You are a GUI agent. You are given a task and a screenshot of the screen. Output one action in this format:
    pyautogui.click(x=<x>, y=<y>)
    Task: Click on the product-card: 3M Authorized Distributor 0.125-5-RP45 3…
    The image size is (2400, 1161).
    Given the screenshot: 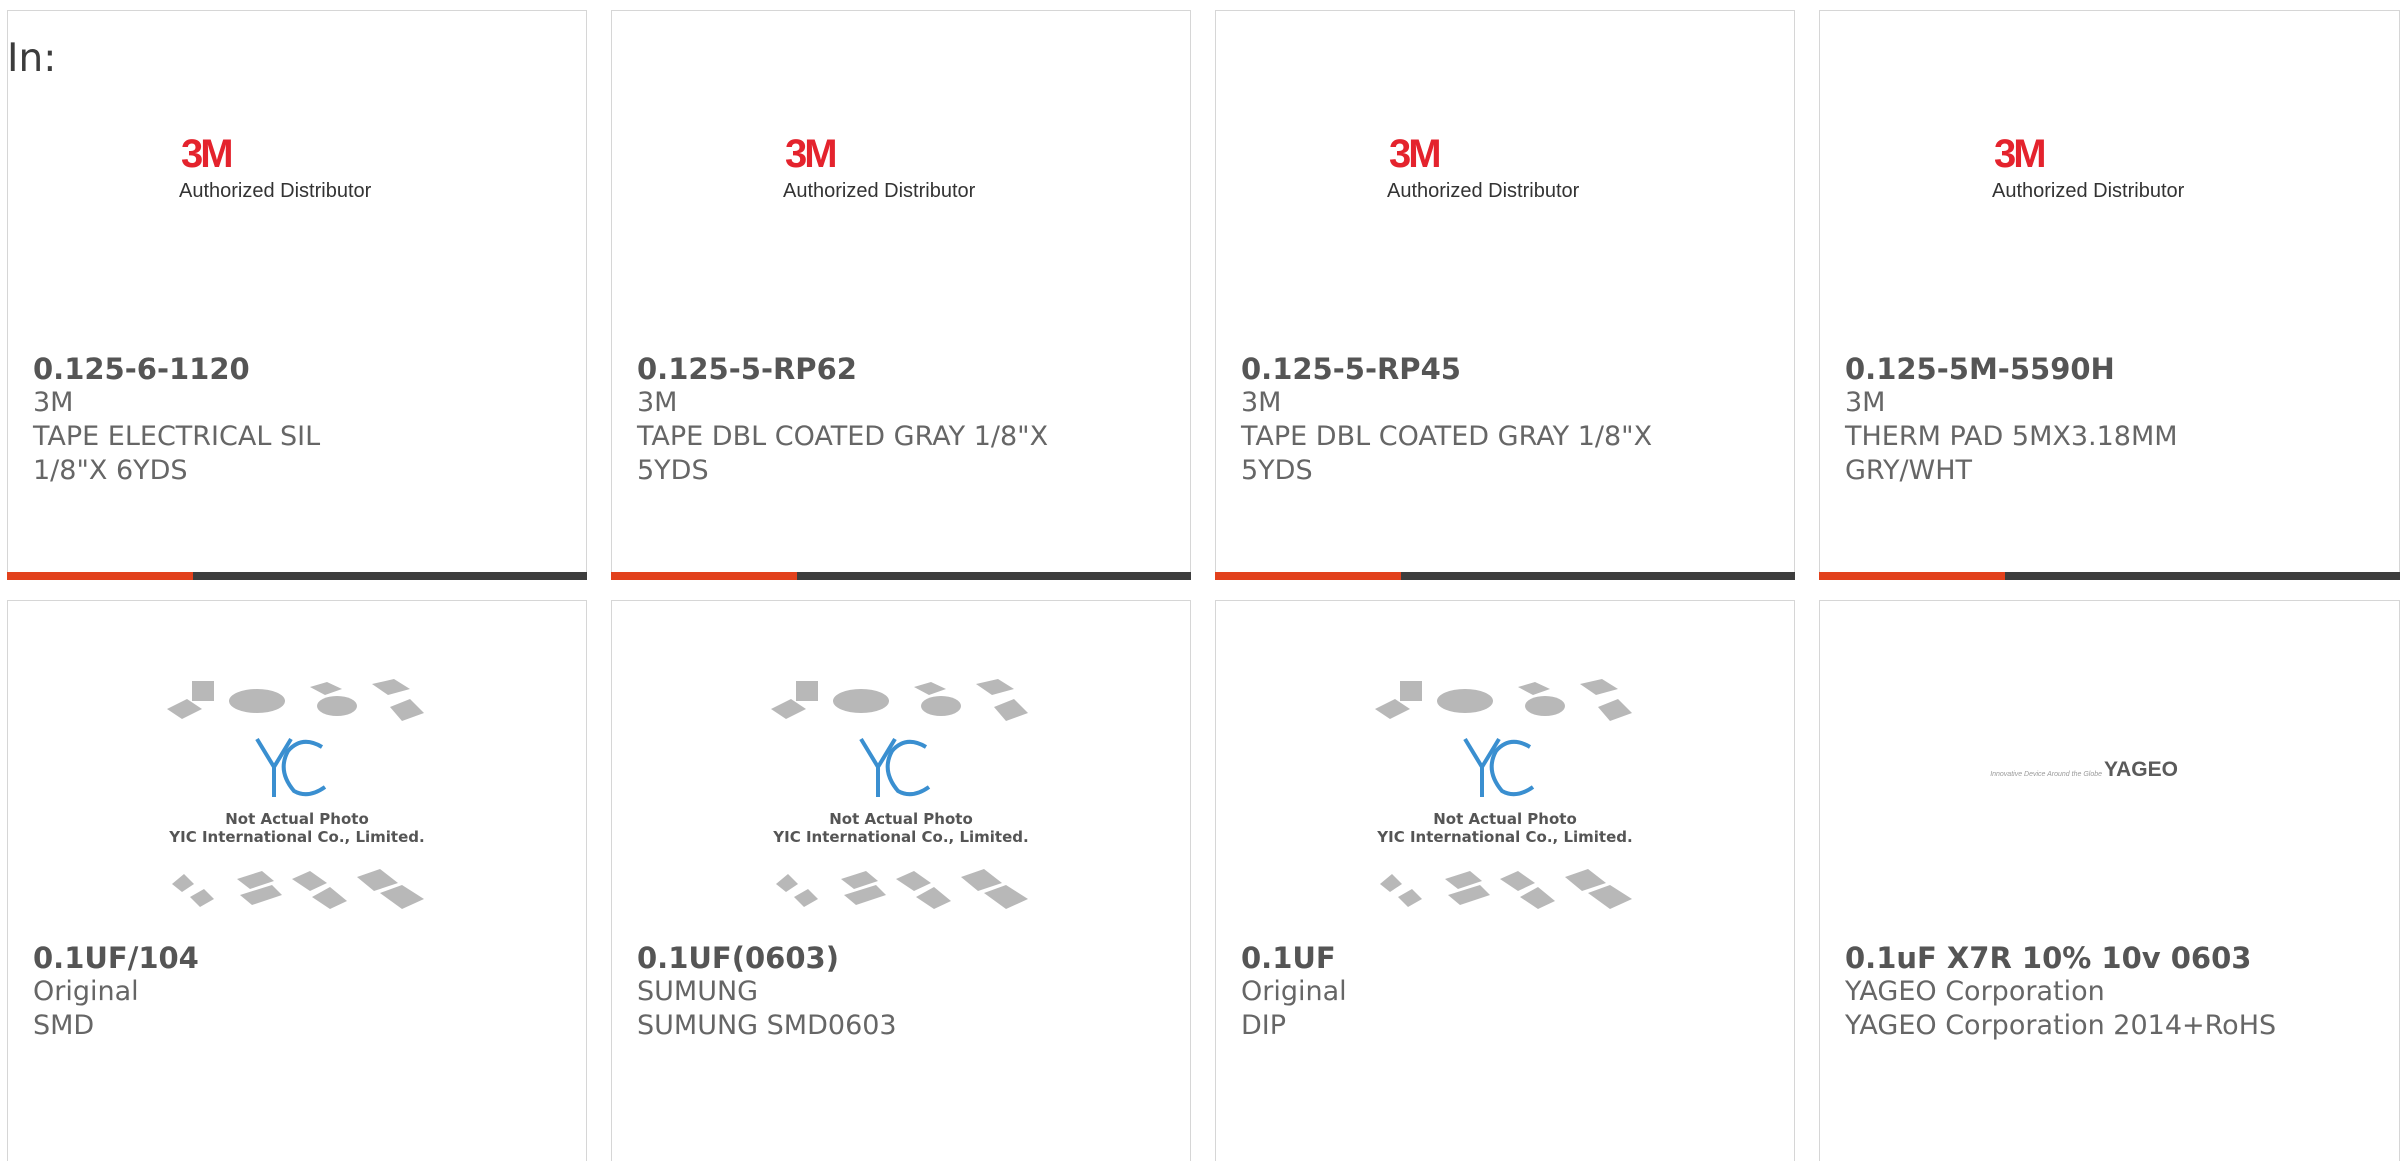 What is the action you would take?
    pyautogui.click(x=1505, y=295)
    